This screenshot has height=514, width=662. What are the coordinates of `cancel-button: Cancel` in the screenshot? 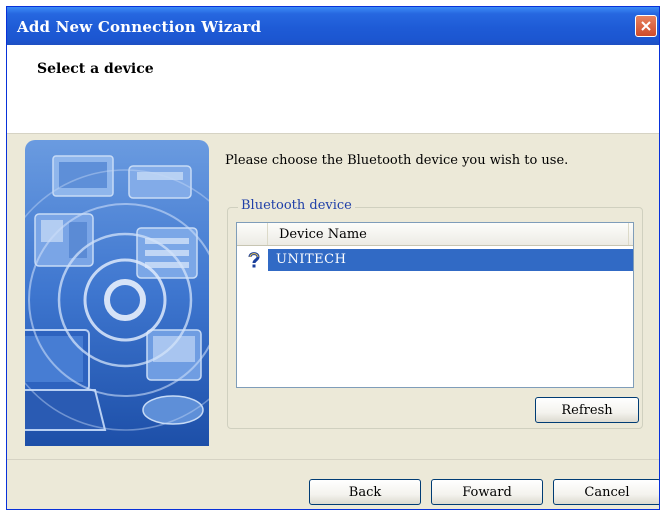 It's located at (606, 492).